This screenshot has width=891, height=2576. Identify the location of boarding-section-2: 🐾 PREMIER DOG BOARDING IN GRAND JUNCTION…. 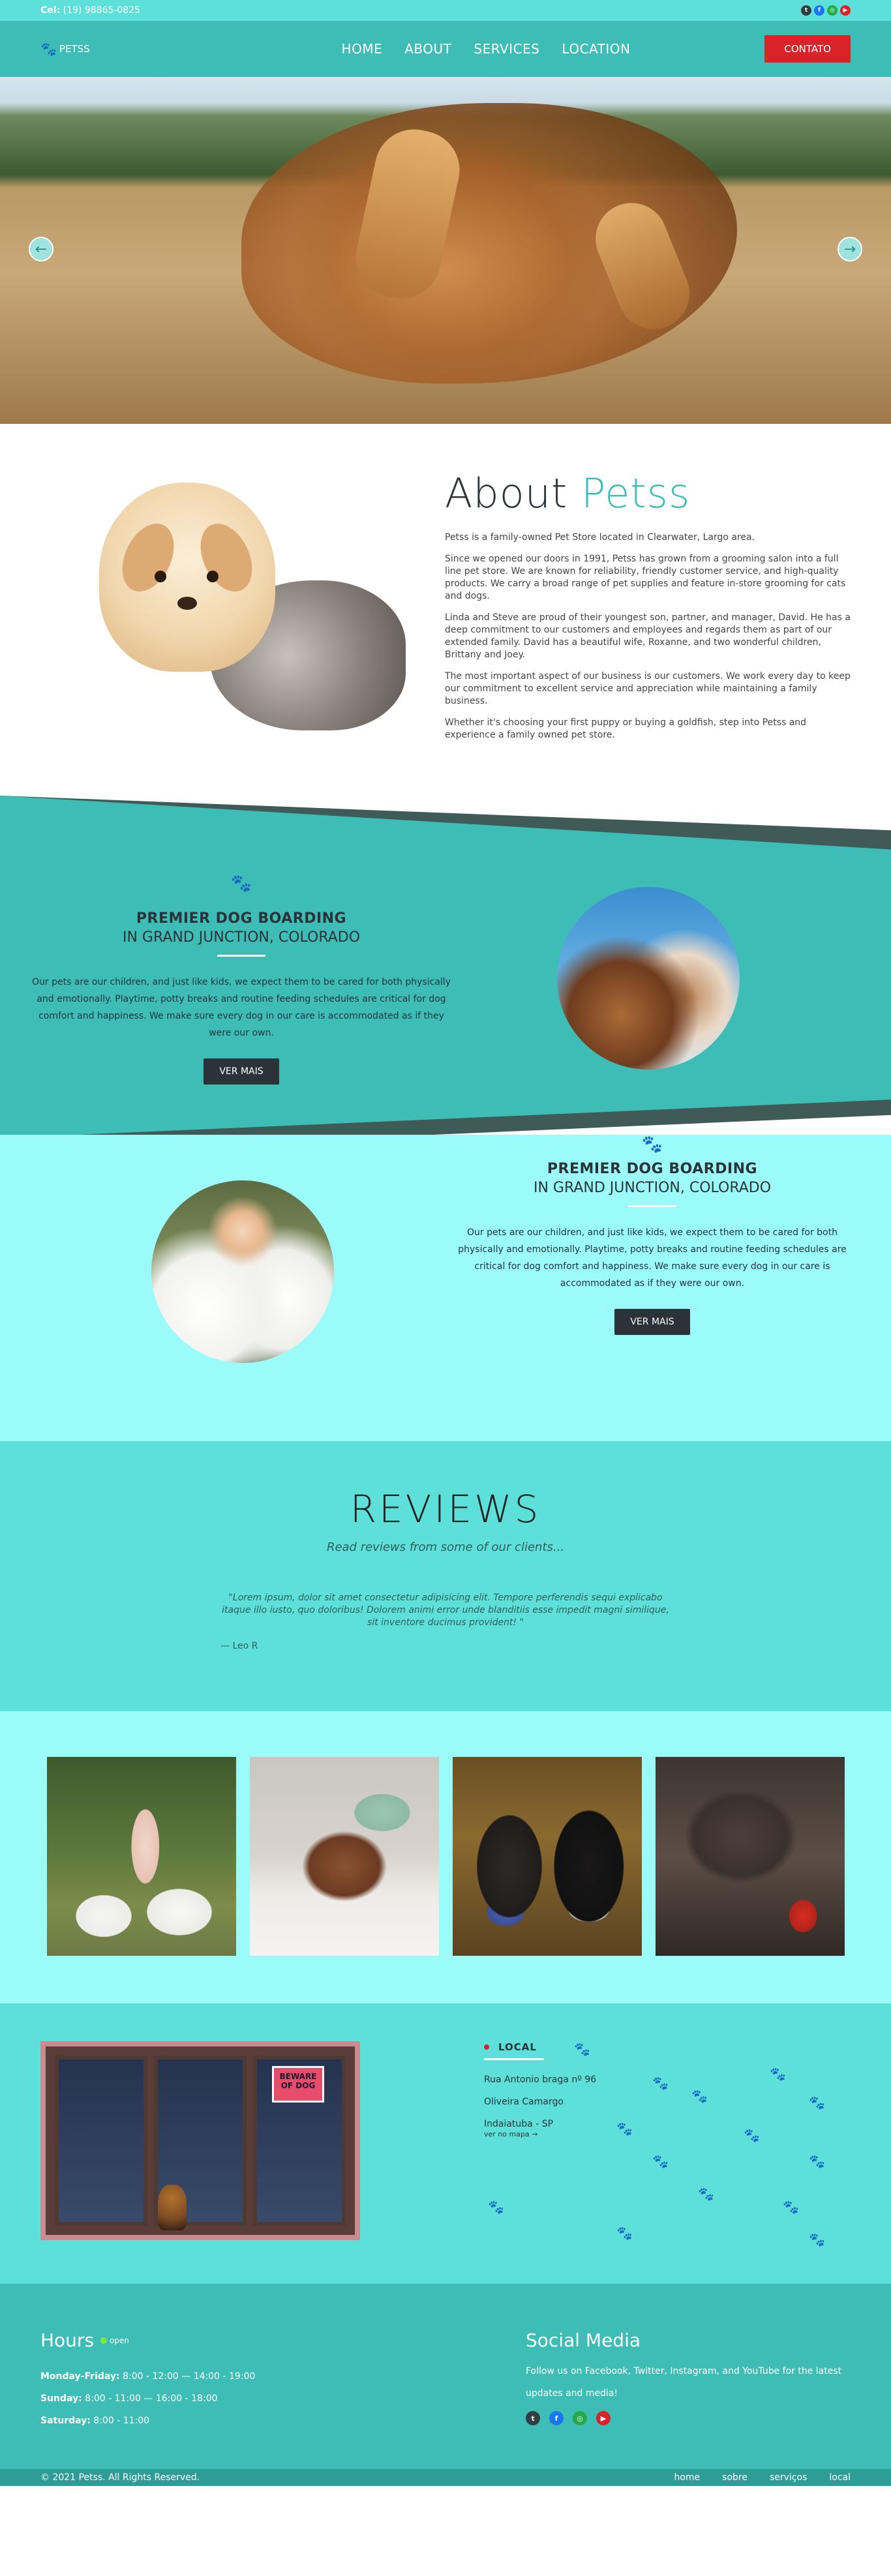
(445, 1288).